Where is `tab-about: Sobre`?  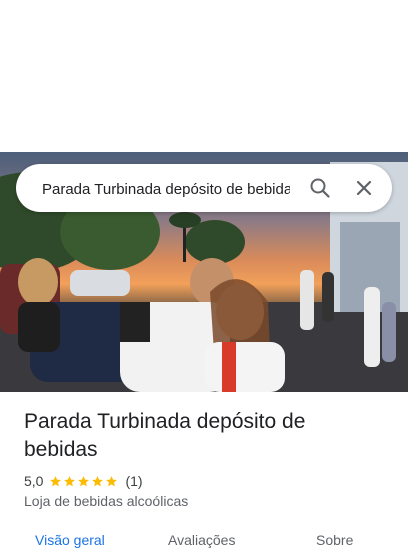
tab-about: Sobre is located at coordinates (334, 540).